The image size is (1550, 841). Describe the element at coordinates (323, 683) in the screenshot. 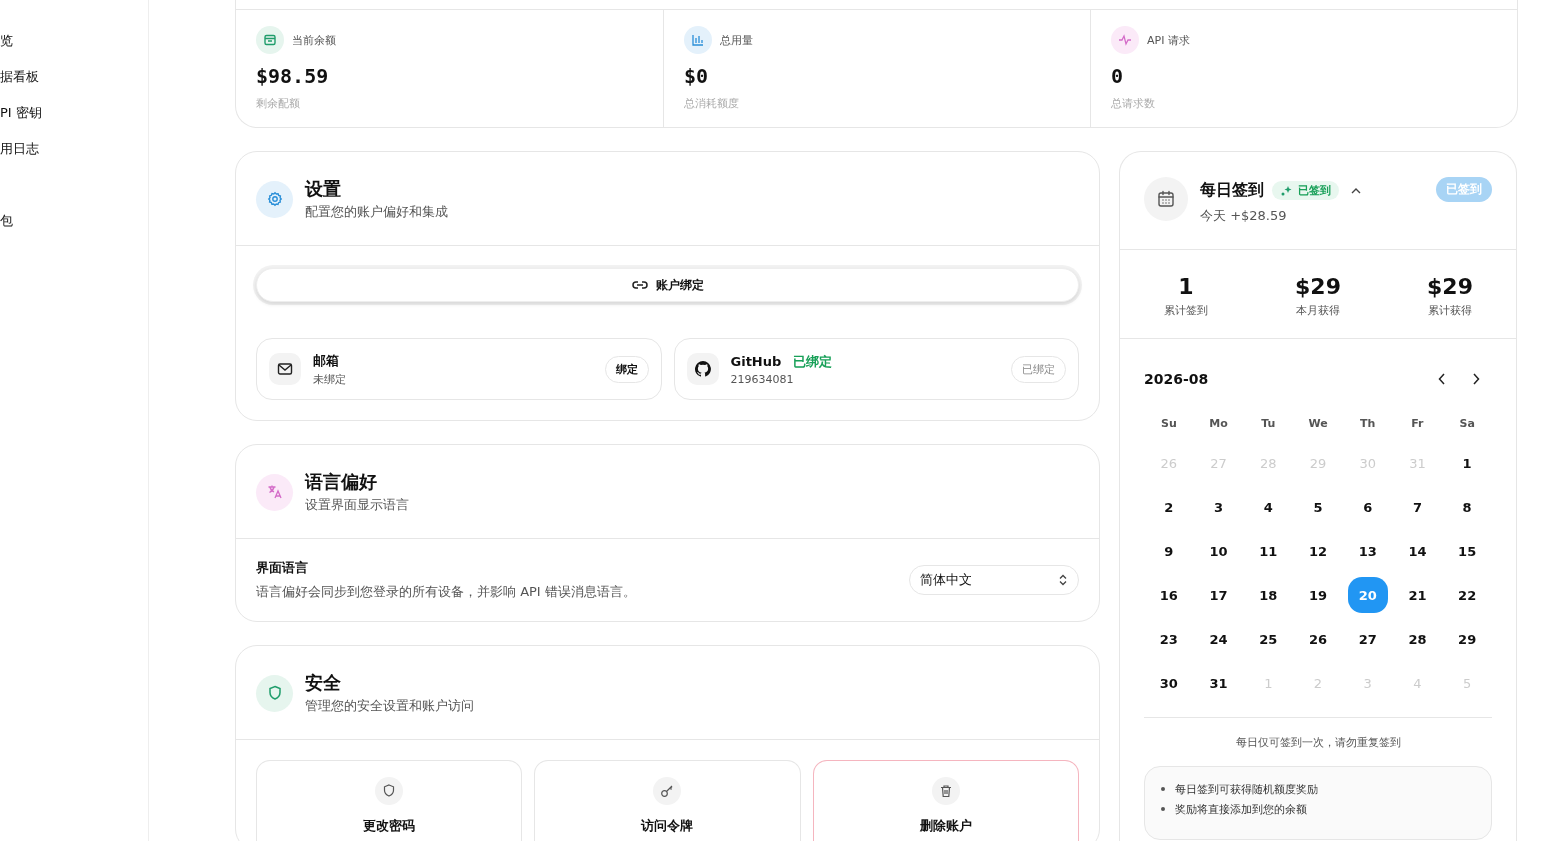

I see `card-title: 安全` at that location.